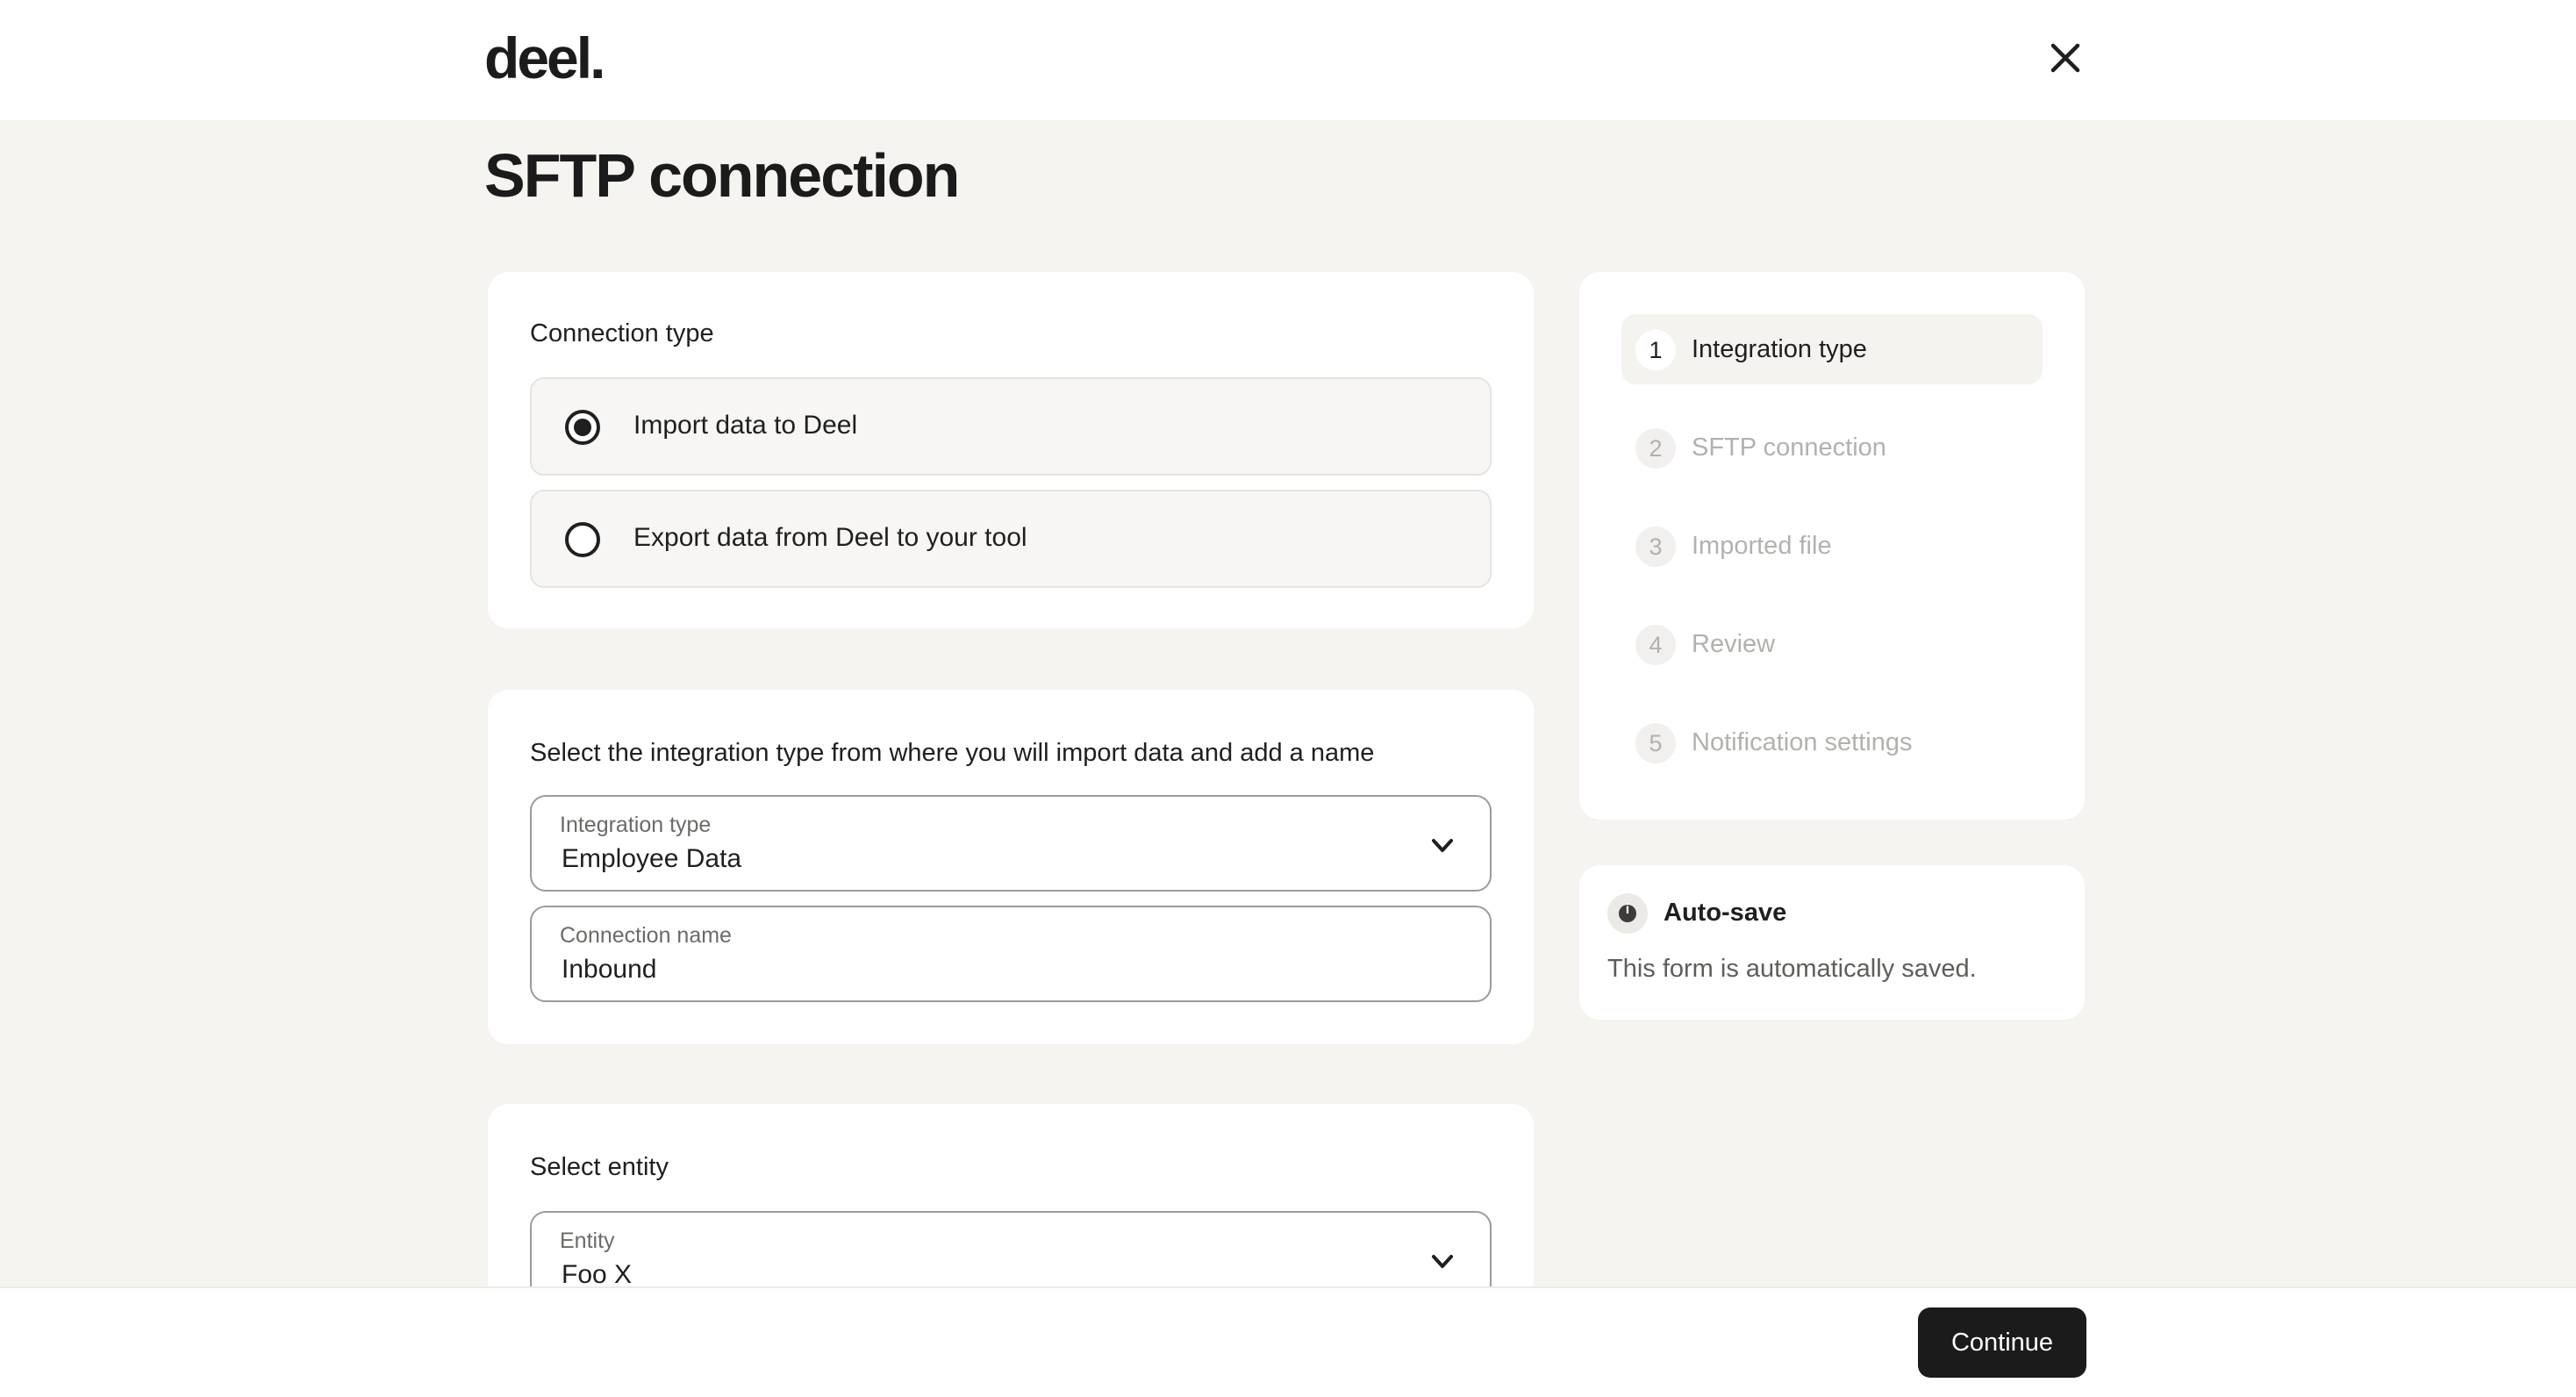 This screenshot has width=2576, height=1397. Describe the element at coordinates (1655, 645) in the screenshot. I see `step-number: 4` at that location.